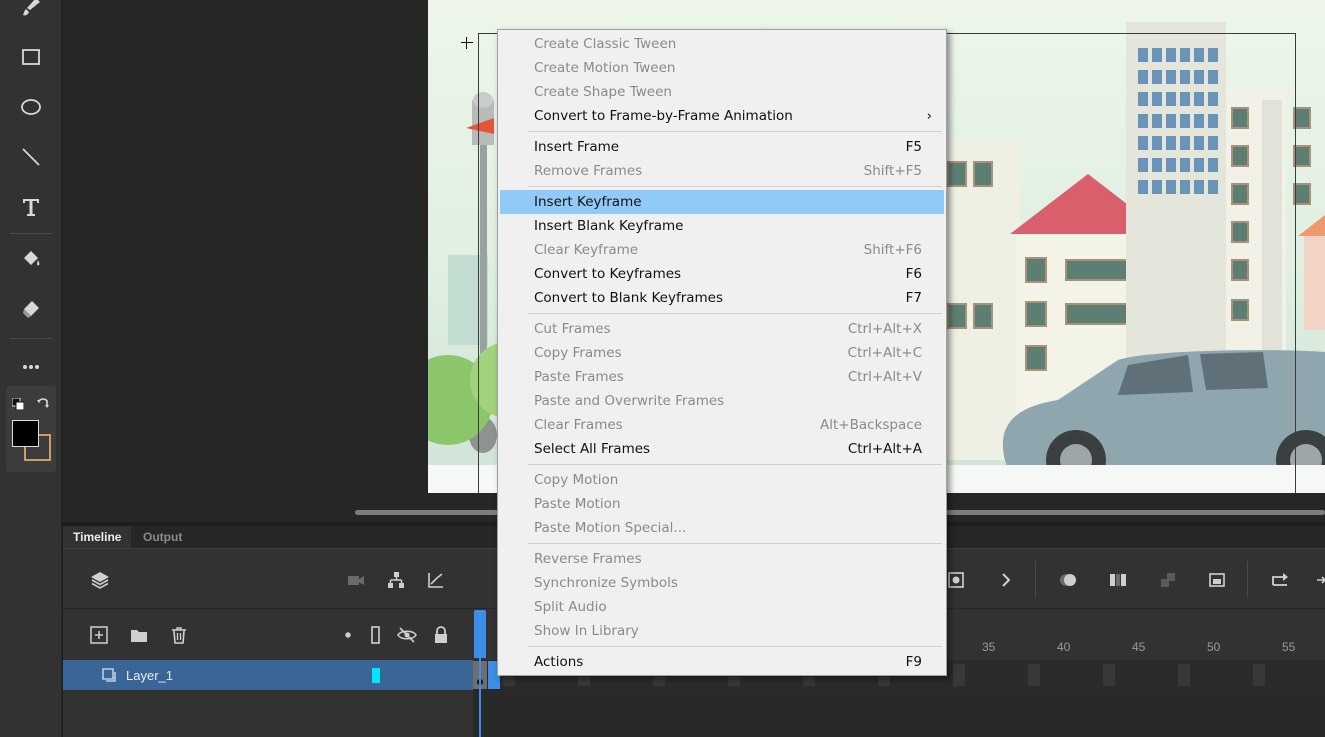 The image size is (1325, 737). What do you see at coordinates (441, 635) in the screenshot?
I see `lock-toggle` at bounding box center [441, 635].